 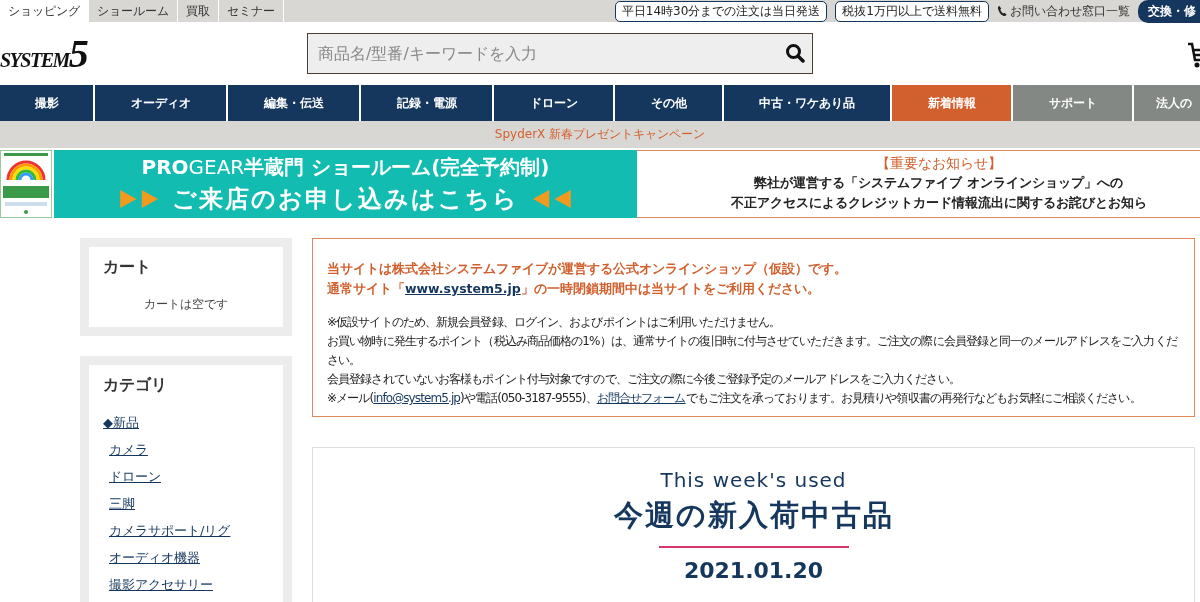 I want to click on info-badge: 平日14時30分までの注文は当日発送, so click(x=721, y=11).